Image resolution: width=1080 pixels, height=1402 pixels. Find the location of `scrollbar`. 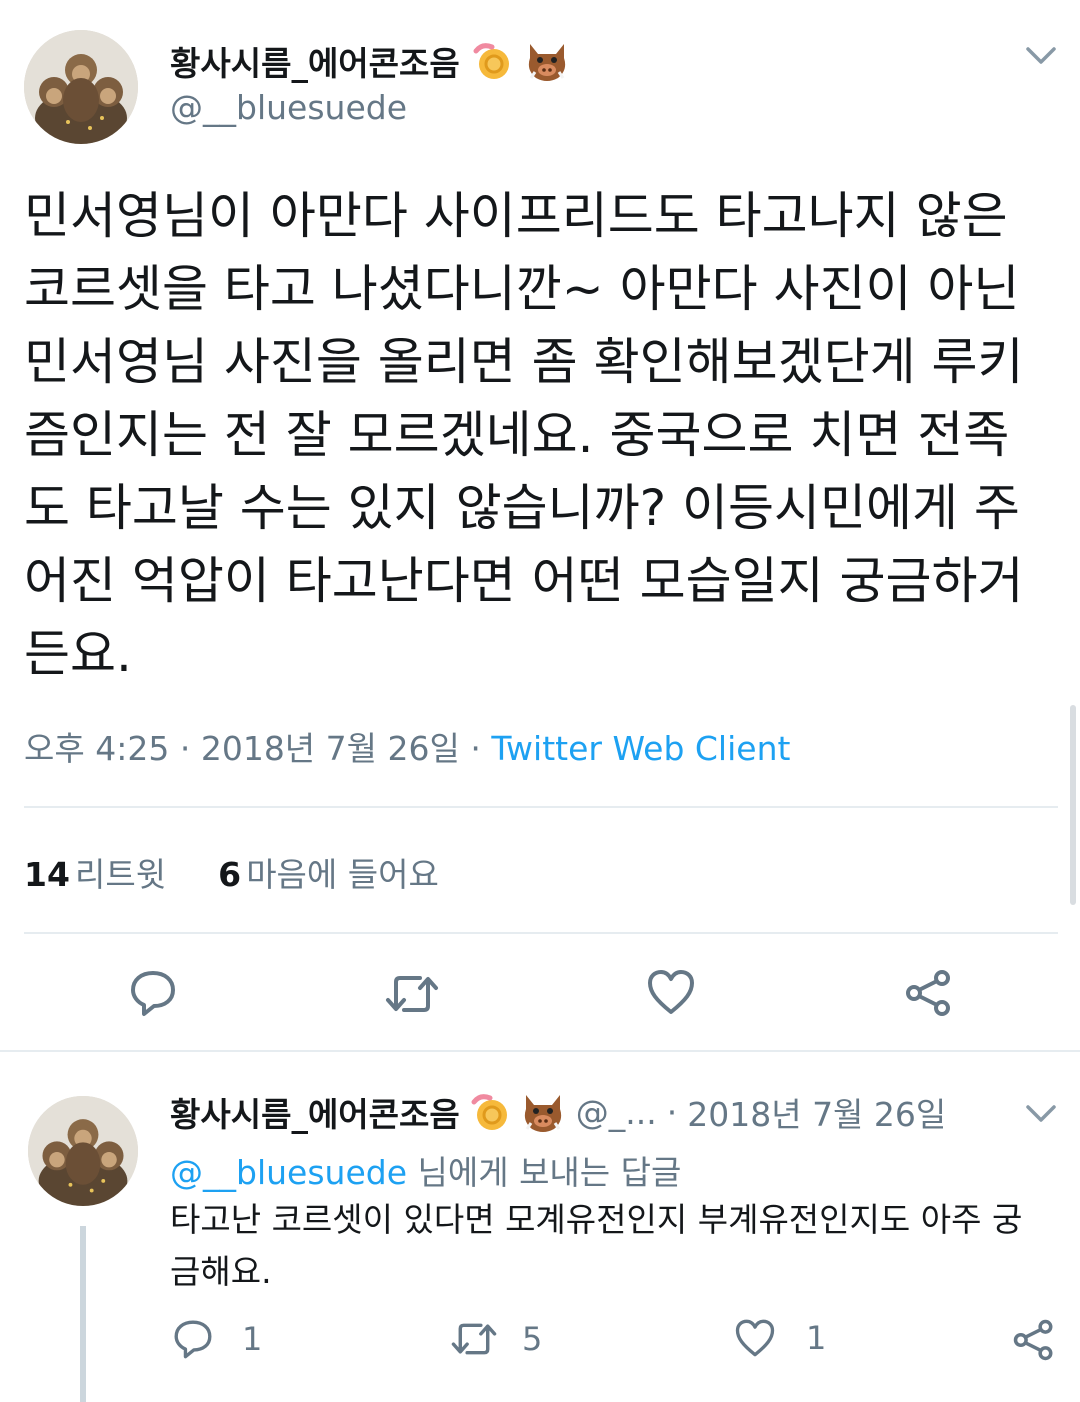

scrollbar is located at coordinates (1073, 805).